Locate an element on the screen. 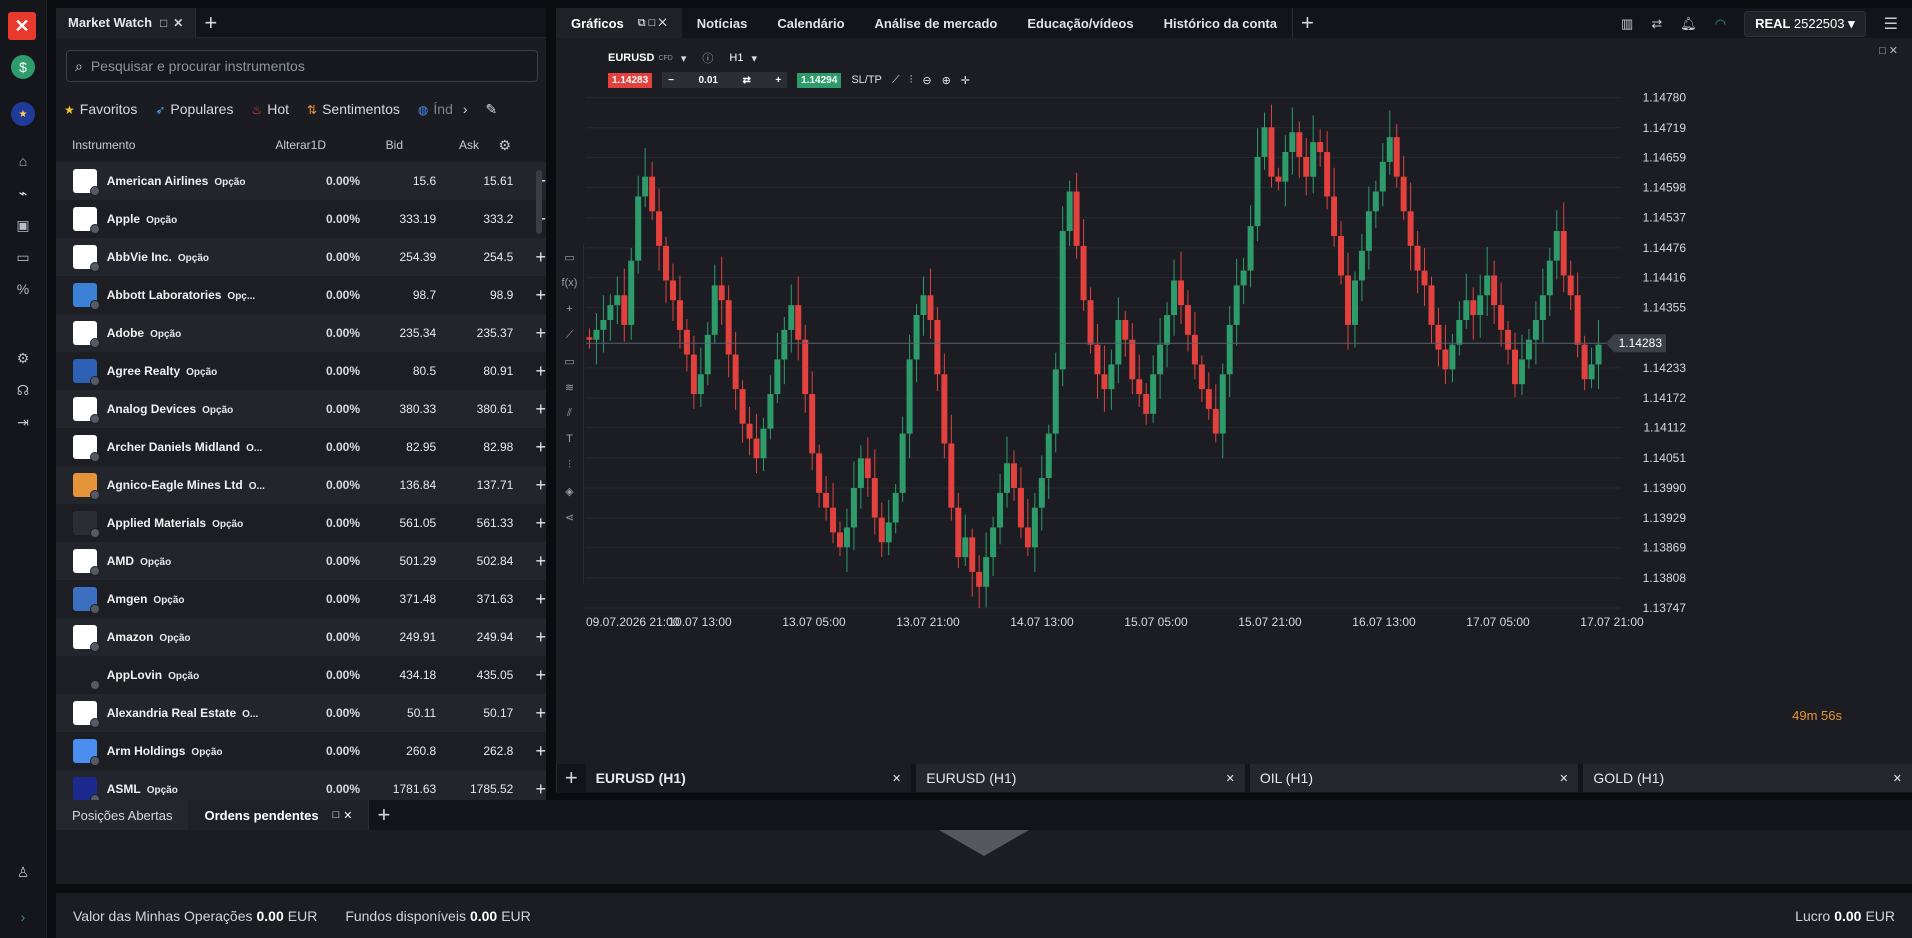 Image resolution: width=1912 pixels, height=938 pixels. instrument-ask: 502.84 is located at coordinates (475, 561).